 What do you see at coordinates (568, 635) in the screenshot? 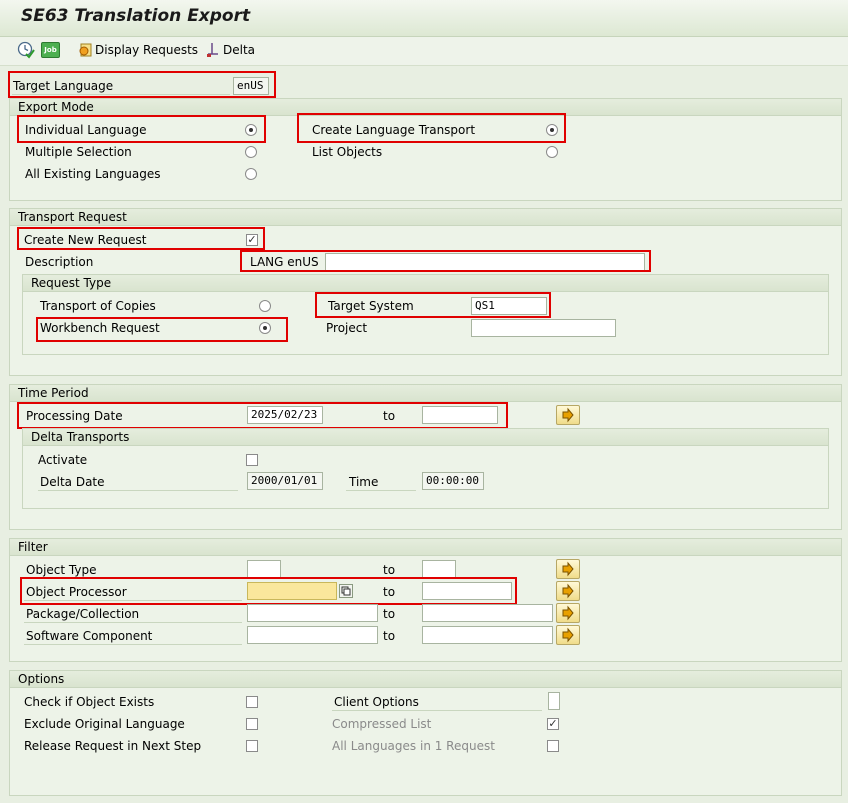
I see `software-component-multiple-selection-button` at bounding box center [568, 635].